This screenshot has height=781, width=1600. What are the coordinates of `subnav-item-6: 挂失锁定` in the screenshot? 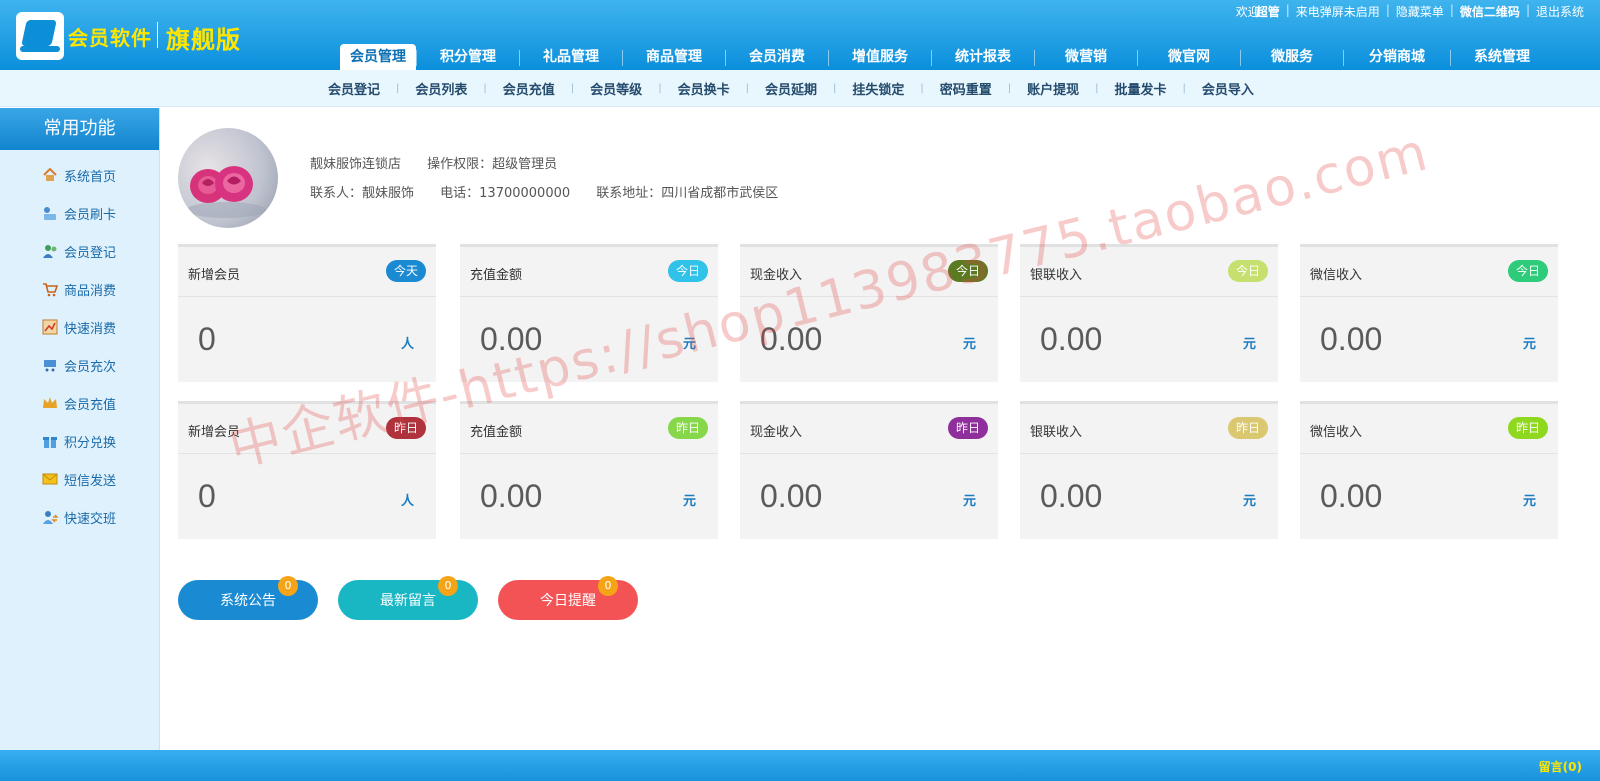 It's located at (878, 88).